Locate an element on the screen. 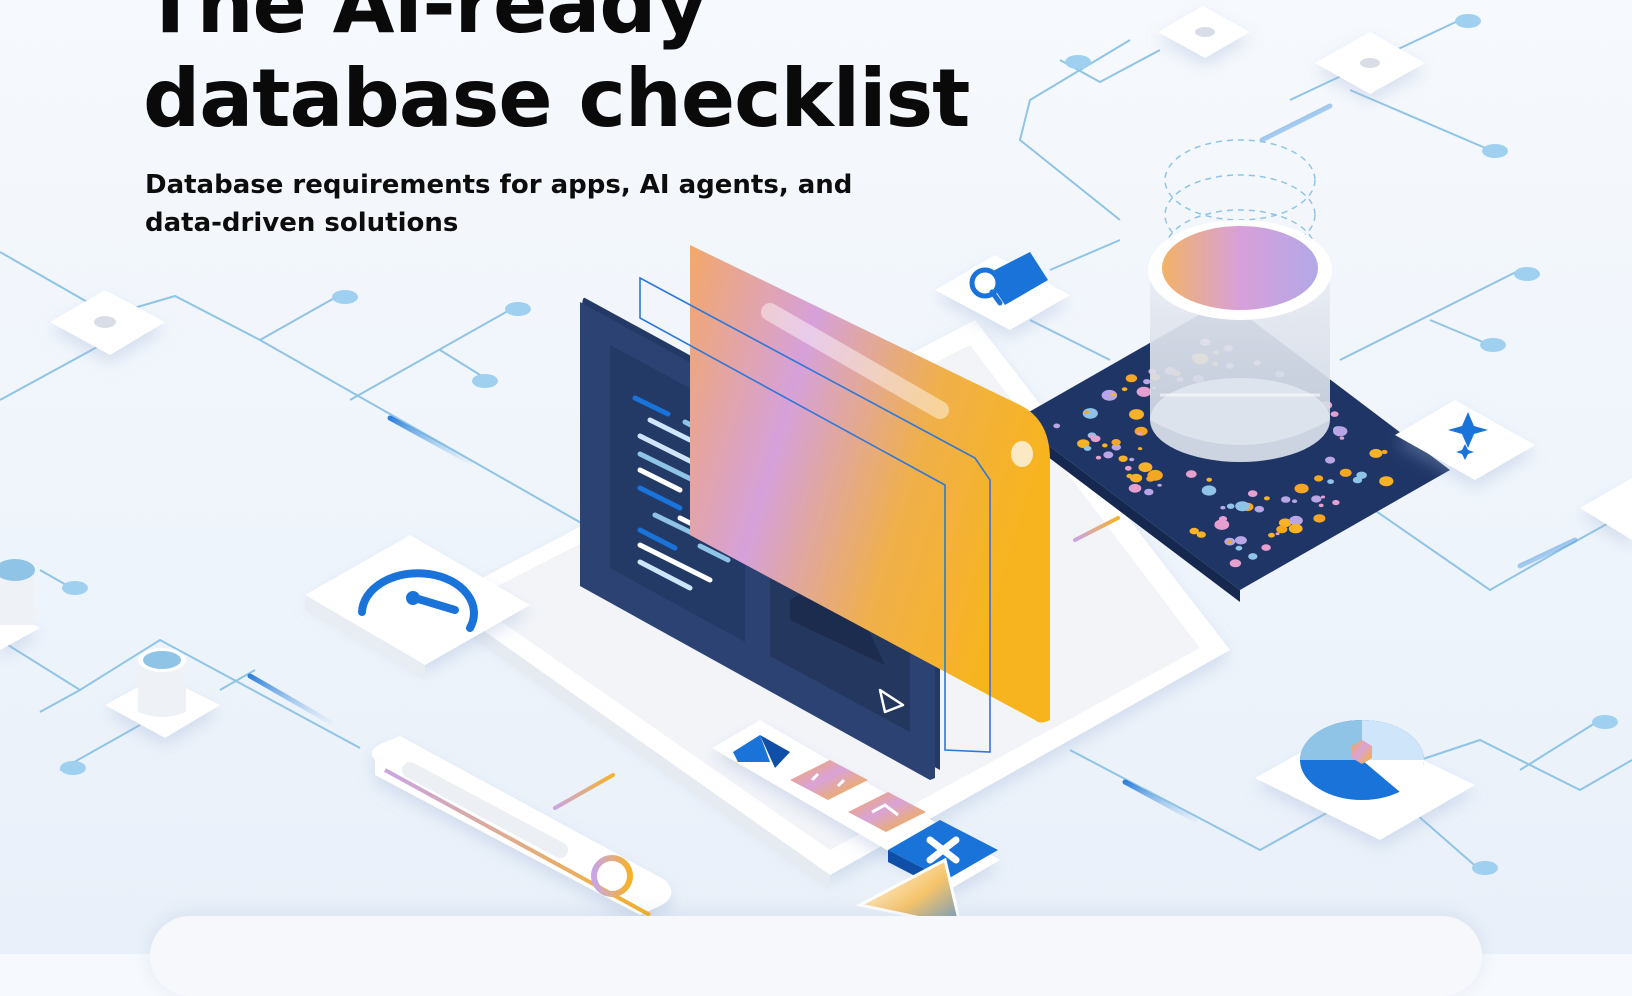 The width and height of the screenshot is (1632, 996). page-title: The AI-ready database checklist is located at coordinates (593, 73).